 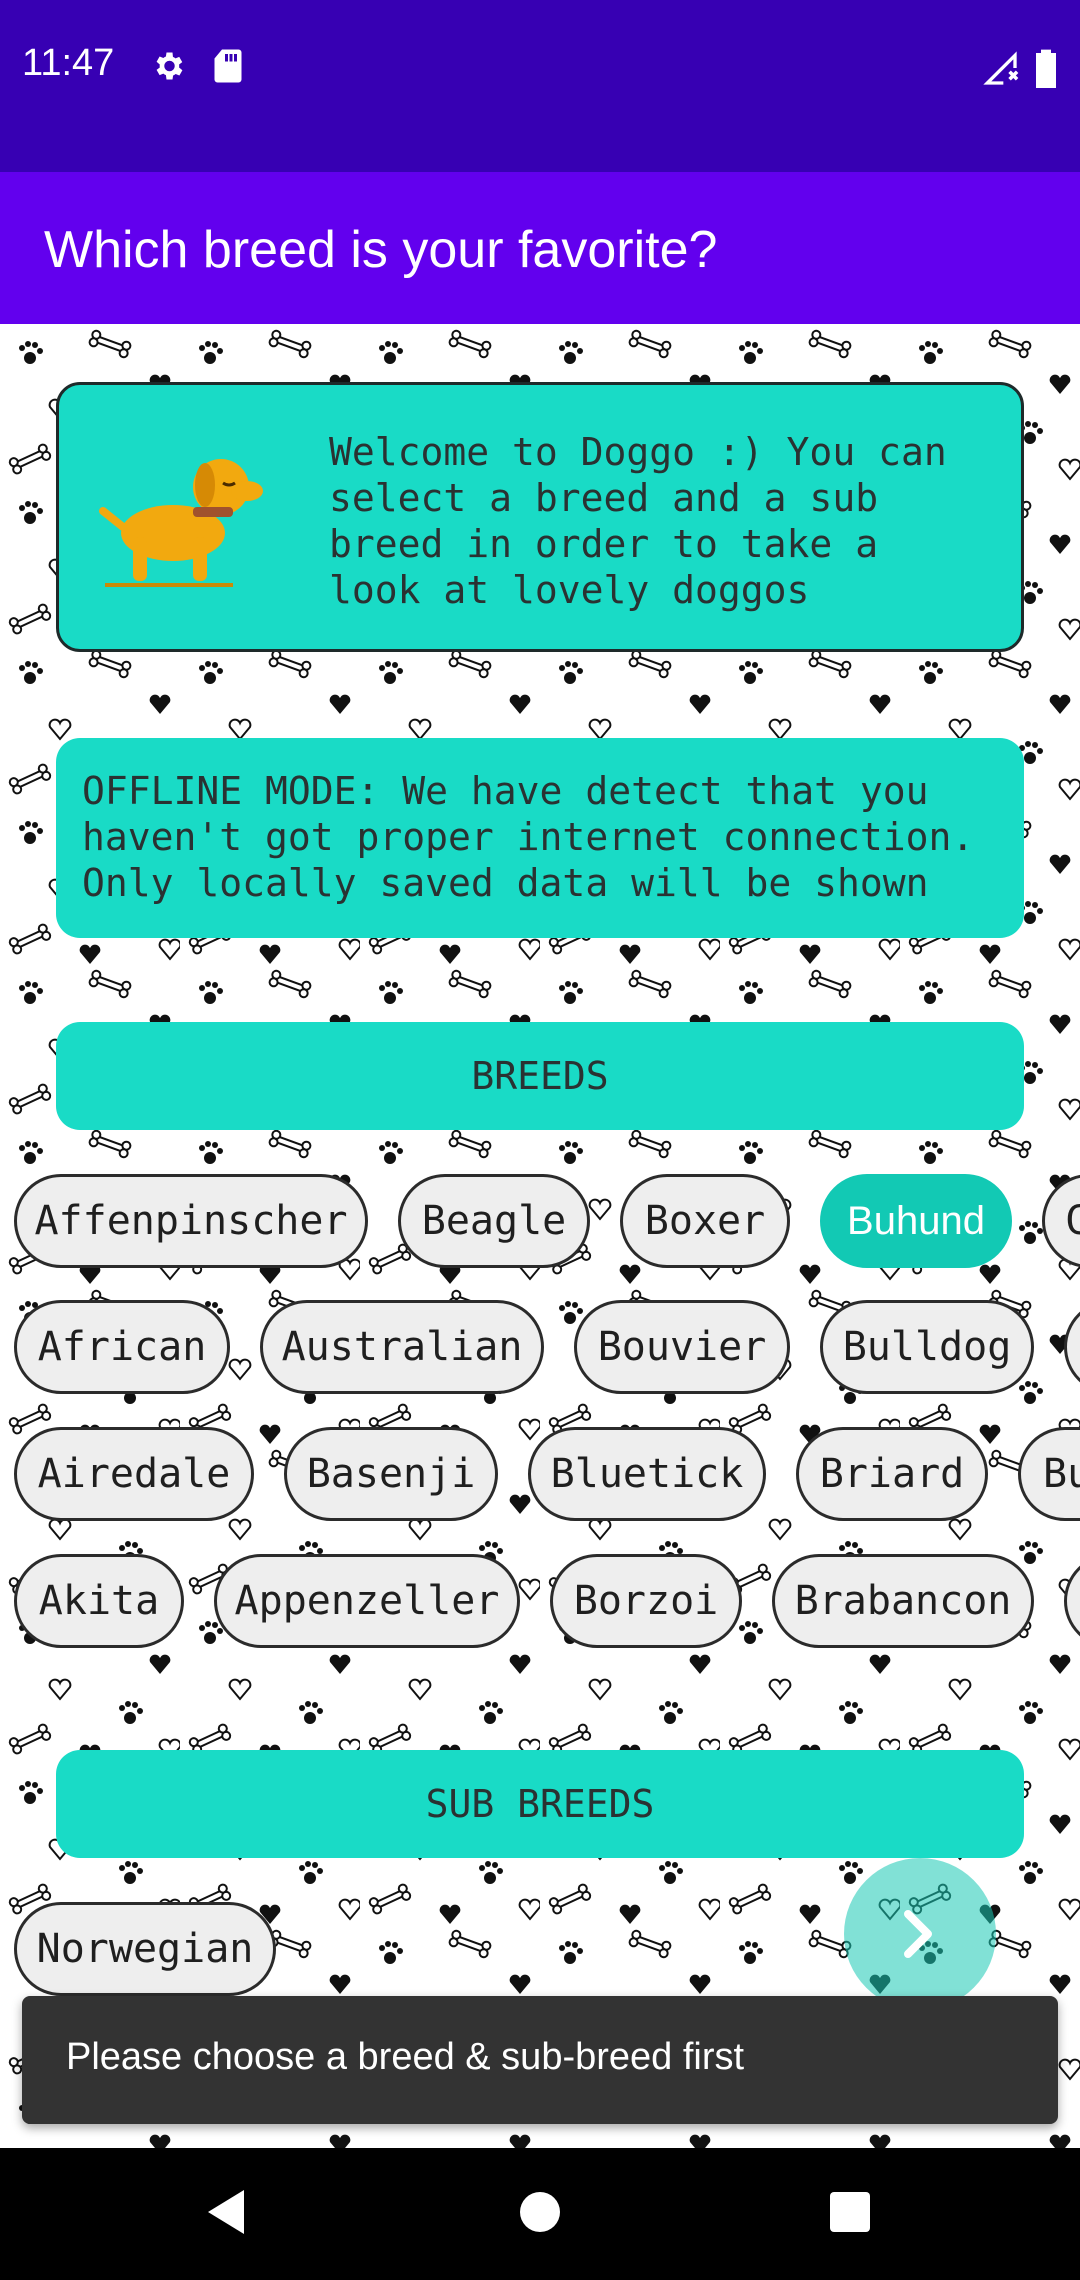 What do you see at coordinates (181, 523) in the screenshot?
I see `dog-icon` at bounding box center [181, 523].